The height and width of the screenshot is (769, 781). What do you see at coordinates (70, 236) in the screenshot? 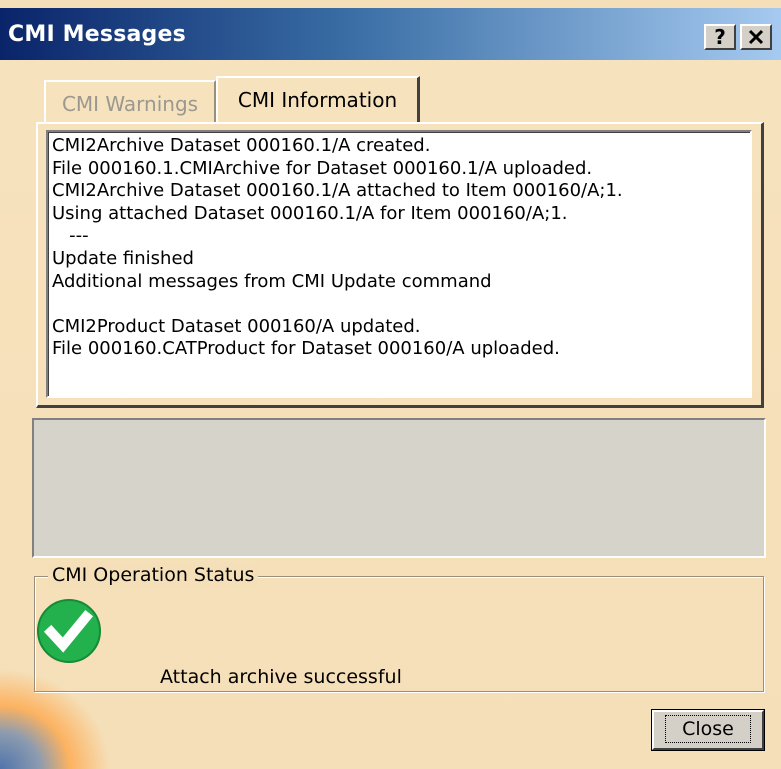
I see `message-line: ---` at bounding box center [70, 236].